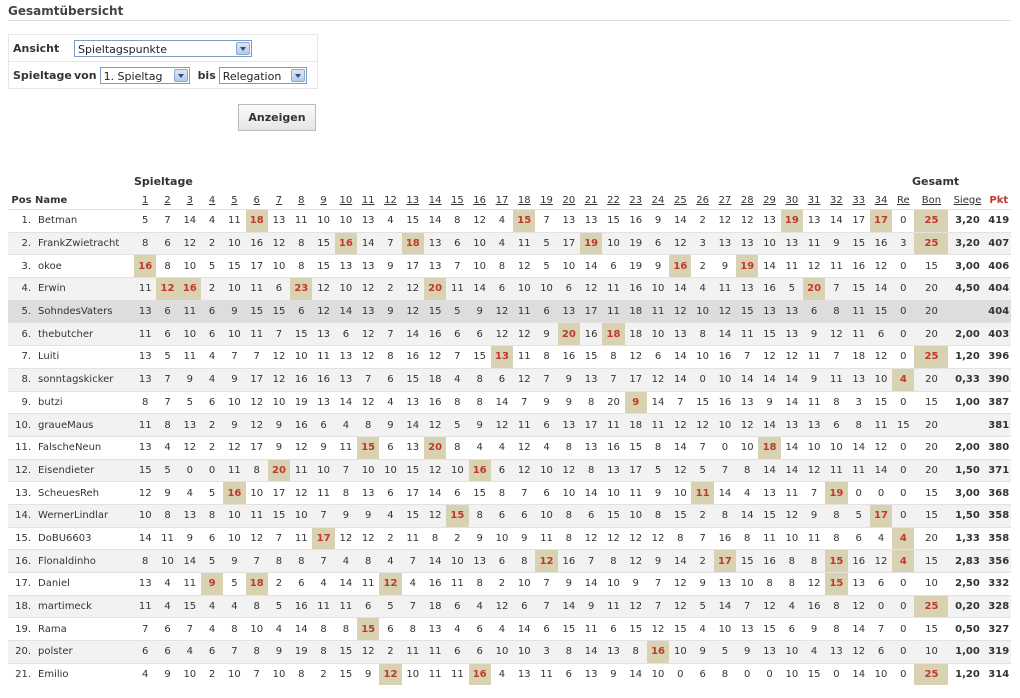 This screenshot has width=1020, height=698. I want to click on player-name-link: Flonaldinho, so click(85, 561).